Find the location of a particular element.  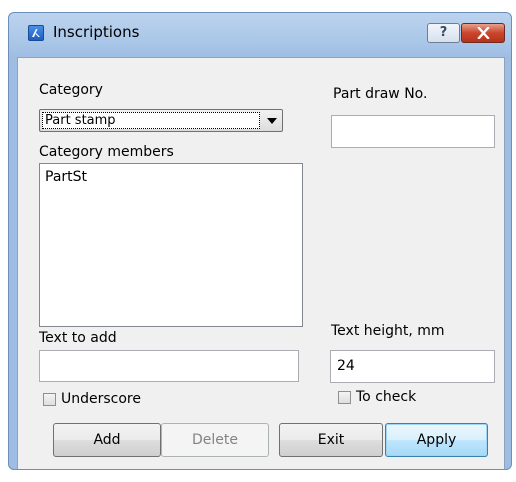

to-check-label: To check is located at coordinates (386, 397).